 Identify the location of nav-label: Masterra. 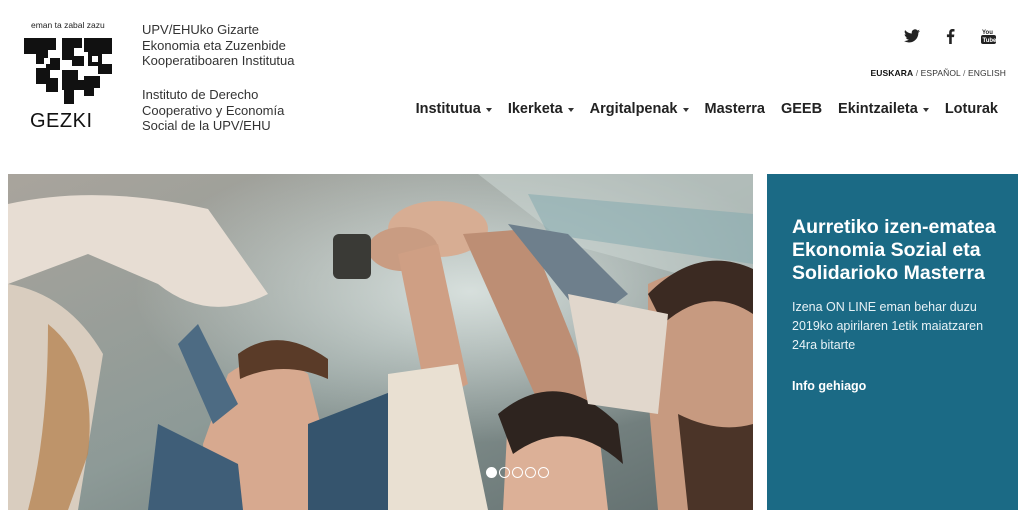
(734, 109).